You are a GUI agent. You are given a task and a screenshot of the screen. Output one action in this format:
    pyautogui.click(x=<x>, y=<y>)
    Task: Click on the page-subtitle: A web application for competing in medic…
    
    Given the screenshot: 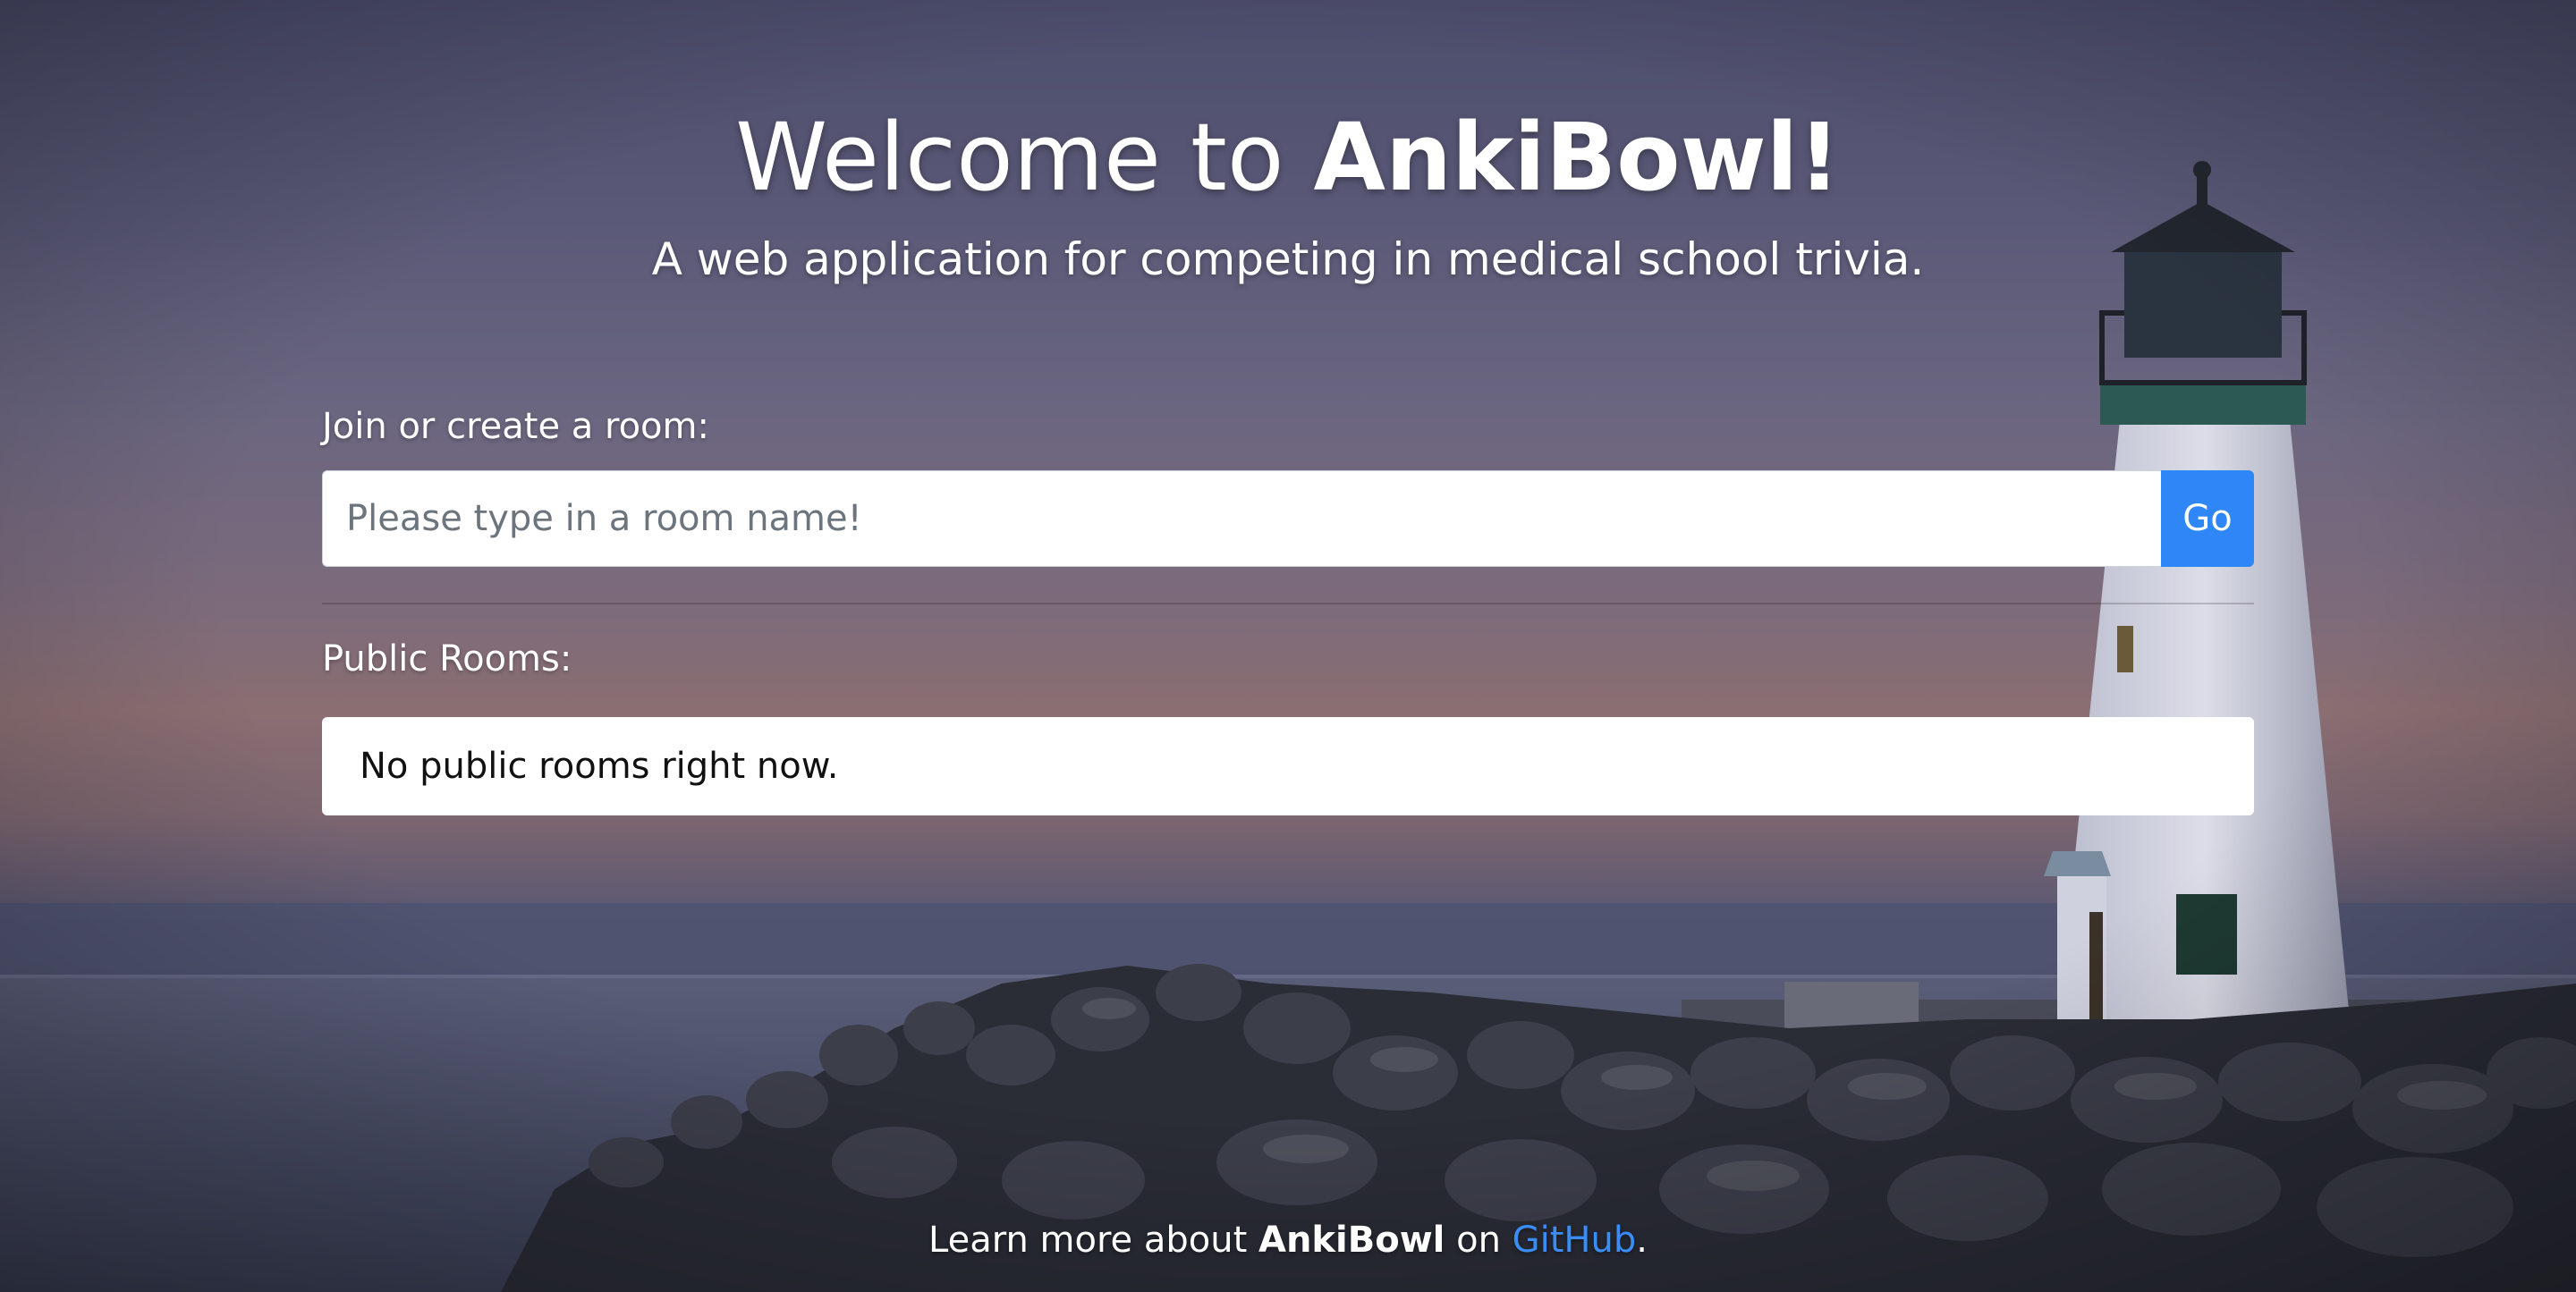 What is the action you would take?
    pyautogui.click(x=1288, y=259)
    